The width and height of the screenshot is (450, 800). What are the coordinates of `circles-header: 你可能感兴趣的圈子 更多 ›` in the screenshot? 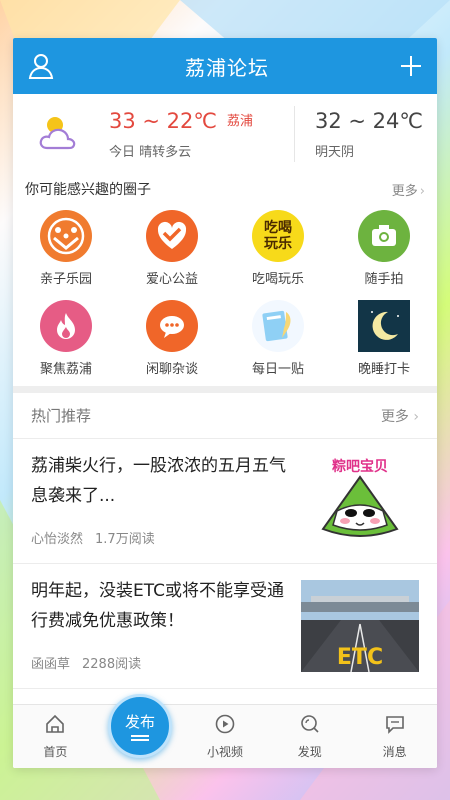 It's located at (225, 189).